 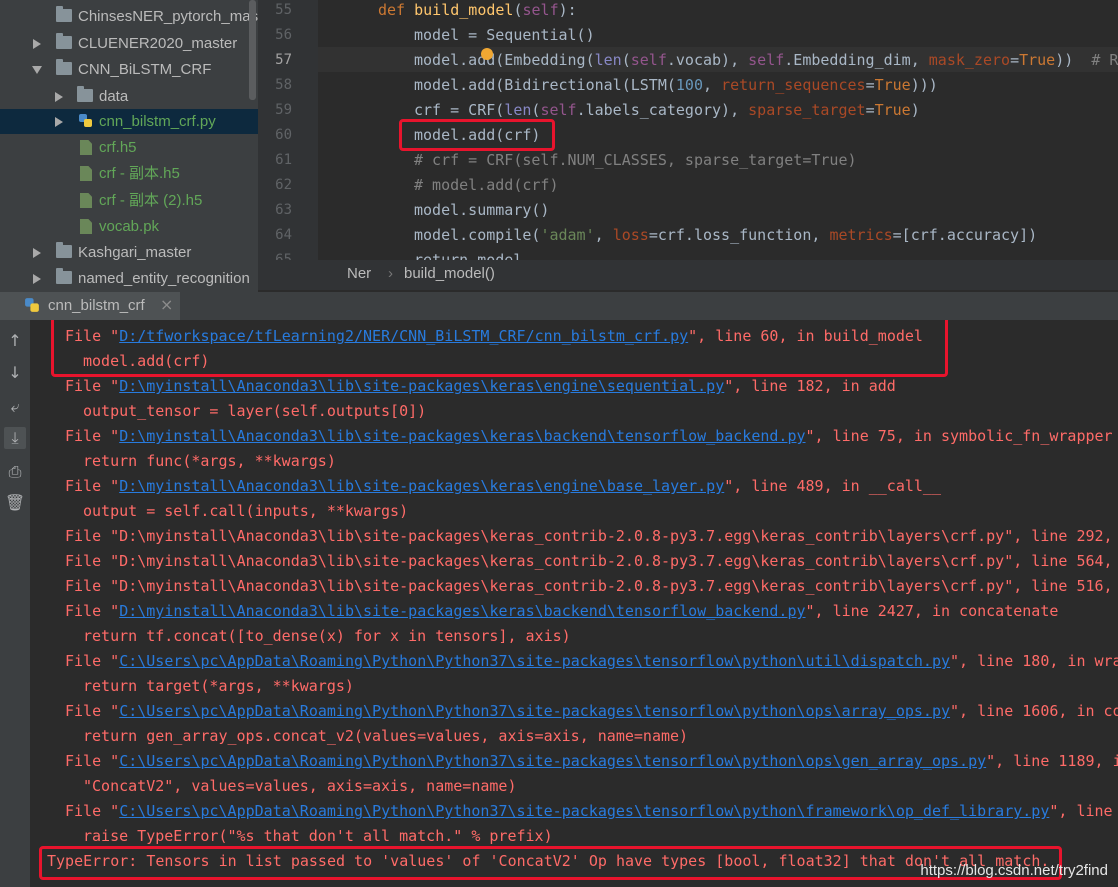 I want to click on traceback-code: return func(*args, **kwargs), so click(x=209, y=461).